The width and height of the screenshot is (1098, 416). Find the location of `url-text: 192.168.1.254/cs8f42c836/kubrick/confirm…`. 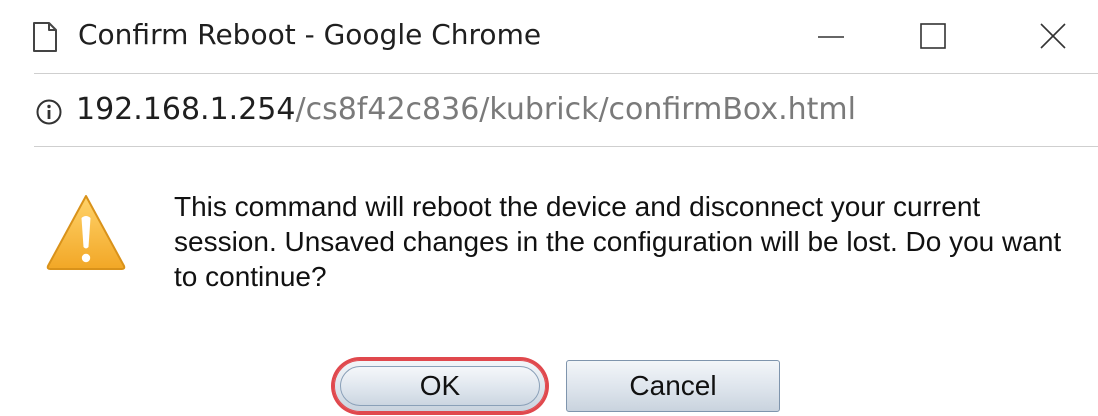

url-text: 192.168.1.254/cs8f42c836/kubrick/confirm… is located at coordinates (466, 110).